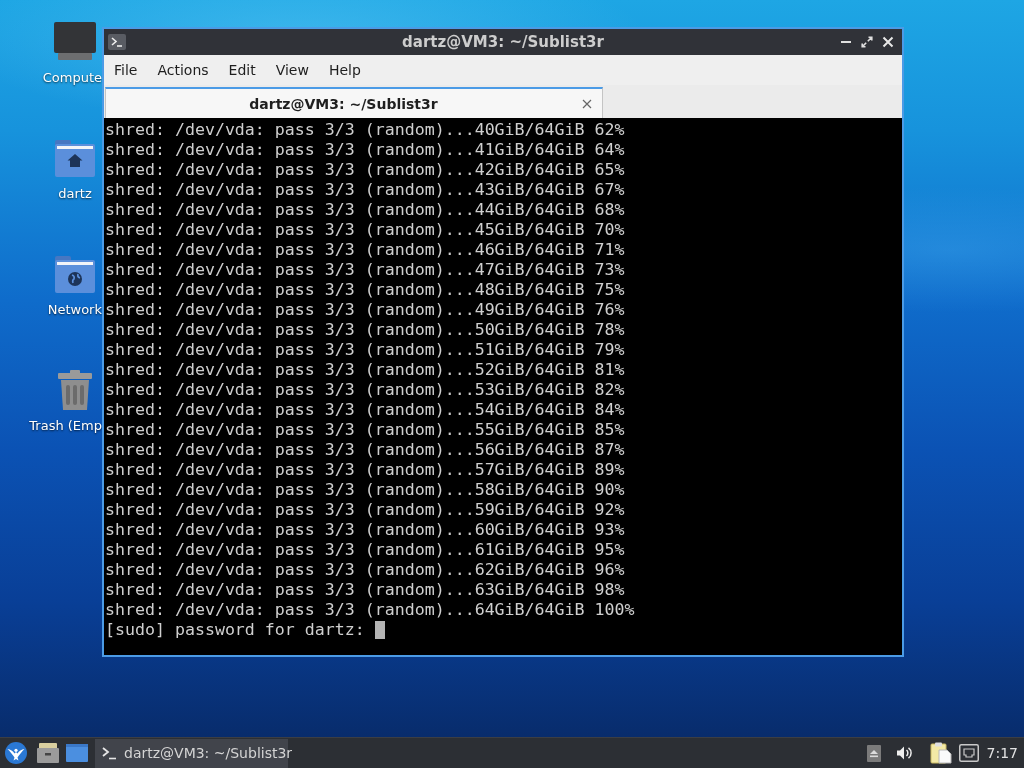 This screenshot has width=1024, height=768. What do you see at coordinates (968, 753) in the screenshot?
I see `ethernet-port-icon` at bounding box center [968, 753].